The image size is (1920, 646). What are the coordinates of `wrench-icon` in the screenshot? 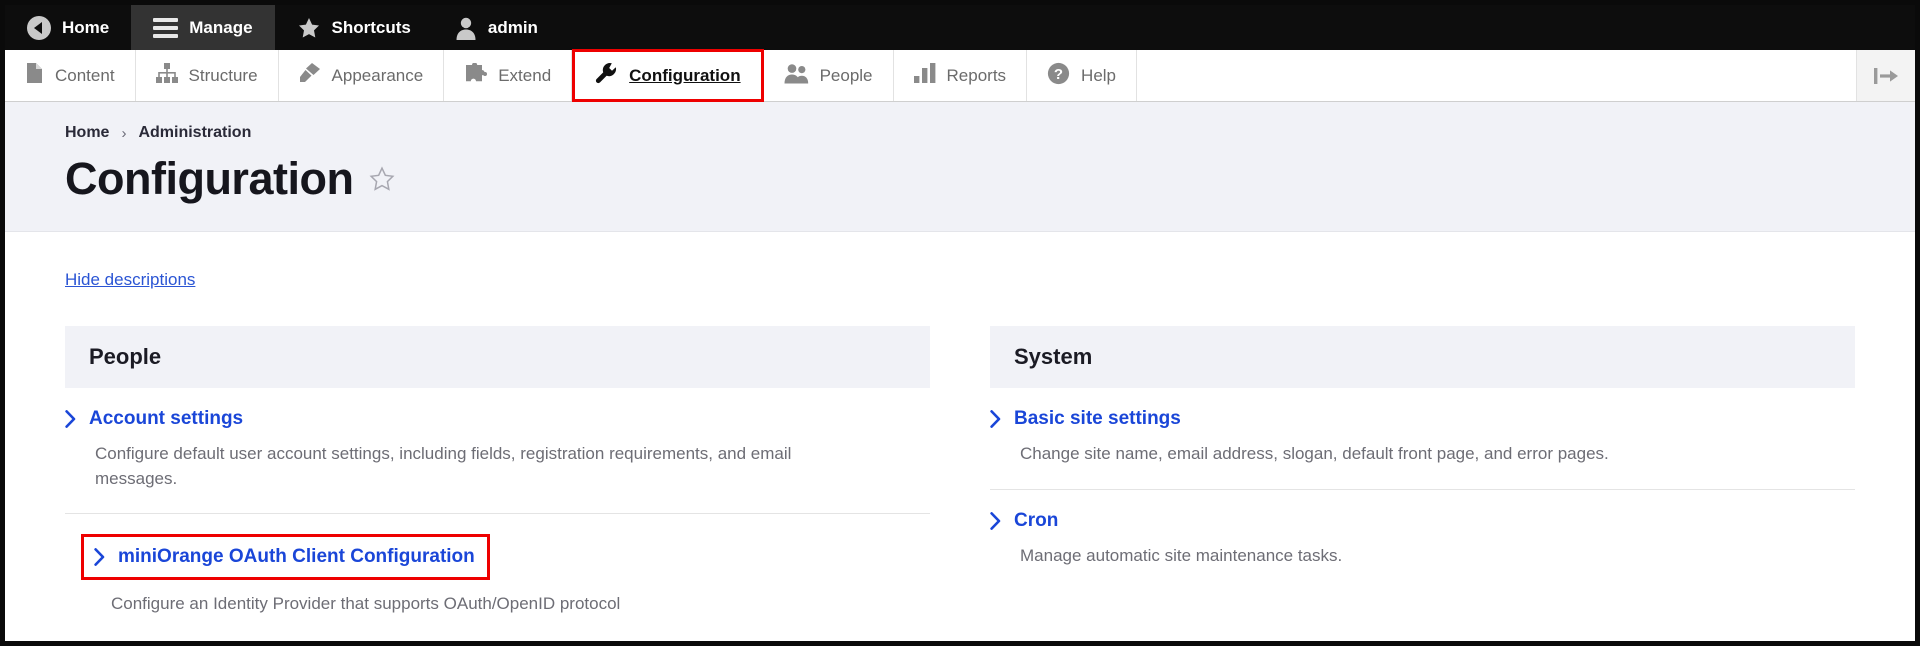 It's located at (606, 76).